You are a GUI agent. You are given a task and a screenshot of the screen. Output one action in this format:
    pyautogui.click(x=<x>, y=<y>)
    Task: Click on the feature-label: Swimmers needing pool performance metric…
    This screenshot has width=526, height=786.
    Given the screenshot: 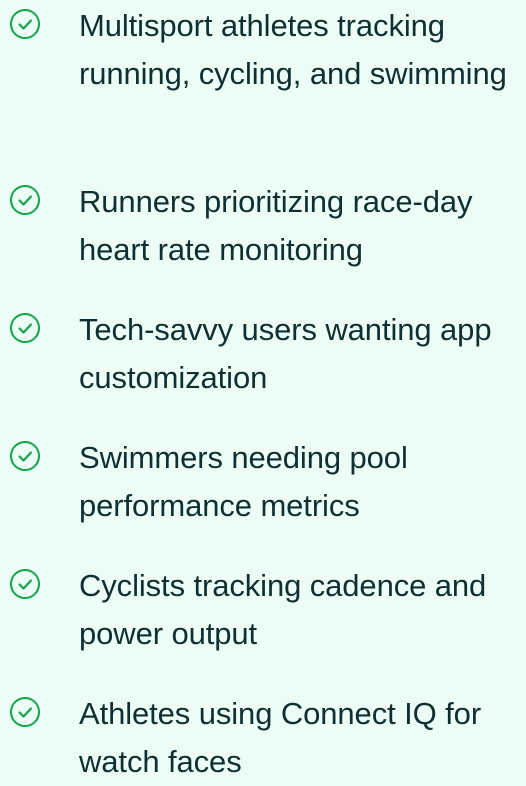 What is the action you would take?
    pyautogui.click(x=243, y=481)
    